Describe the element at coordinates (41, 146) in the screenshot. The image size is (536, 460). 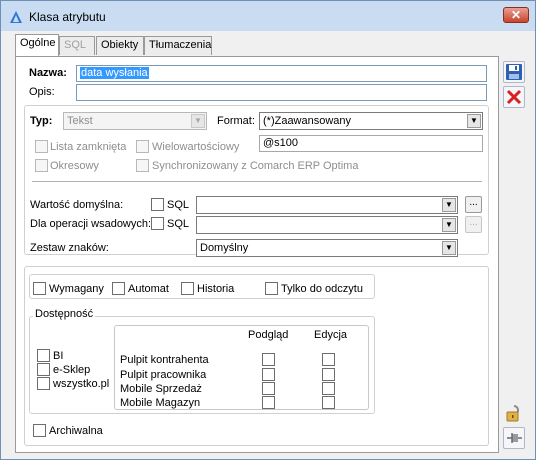
I see `lista-zamknieta-checkbox` at that location.